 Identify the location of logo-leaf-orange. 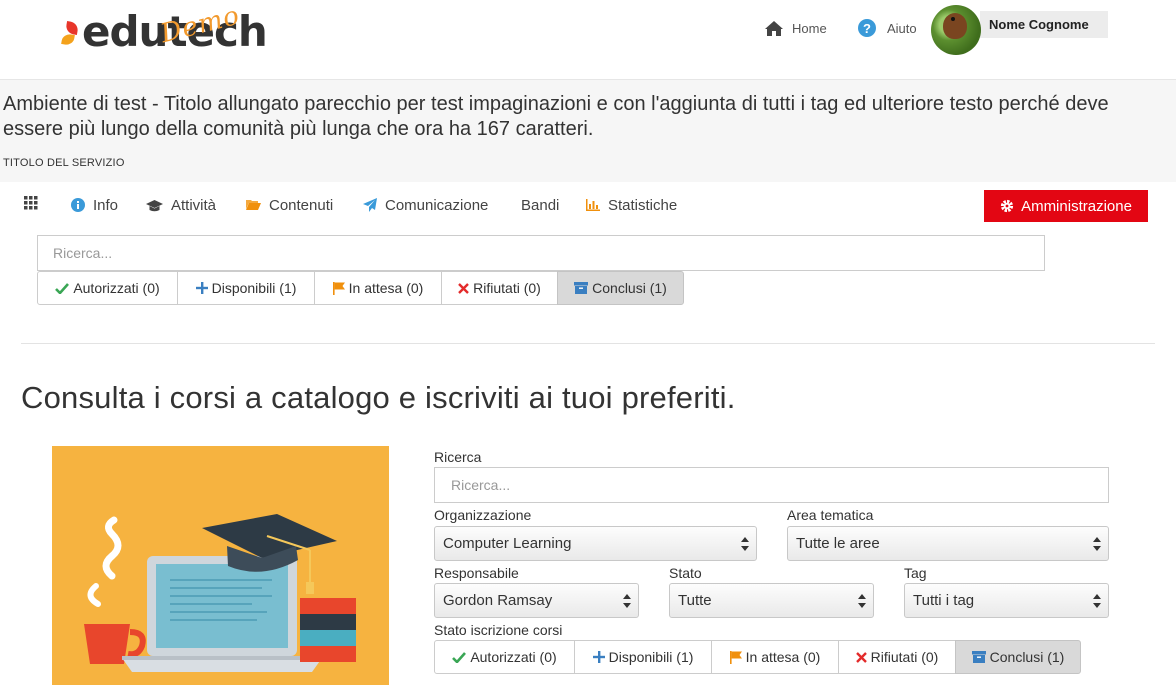
(68, 39).